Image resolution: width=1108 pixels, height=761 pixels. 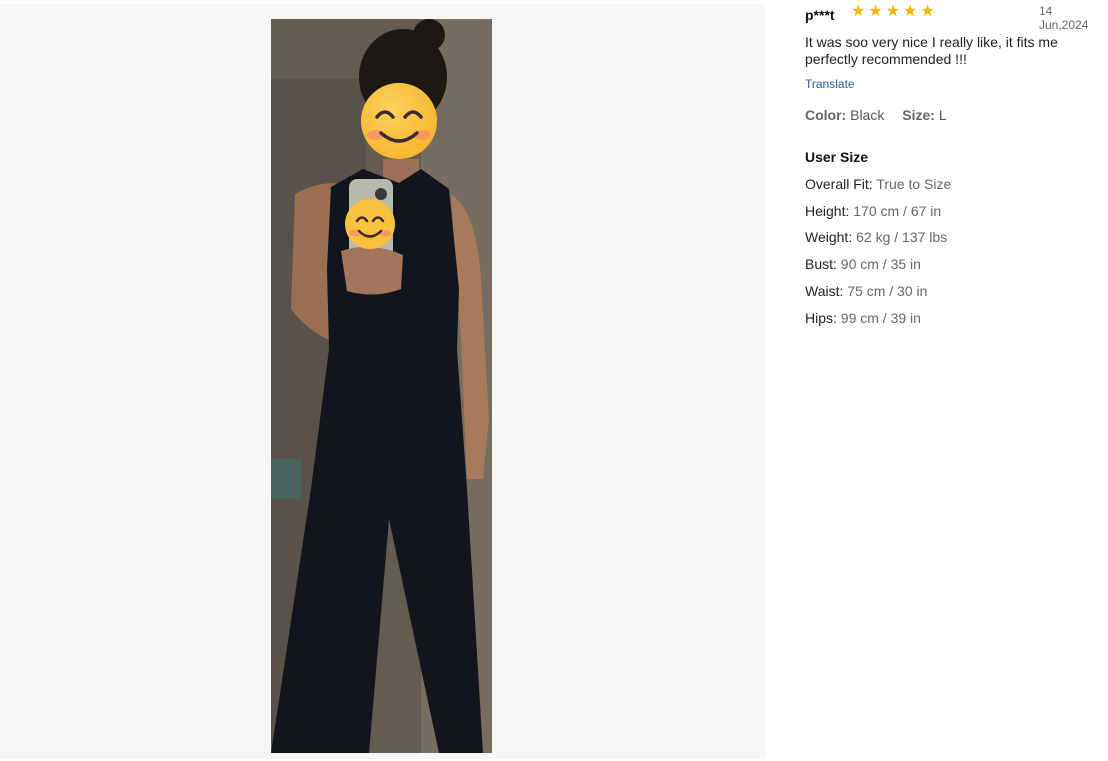 I want to click on user-size-waist: Waist: 75 cm / 30 in, so click(x=866, y=291).